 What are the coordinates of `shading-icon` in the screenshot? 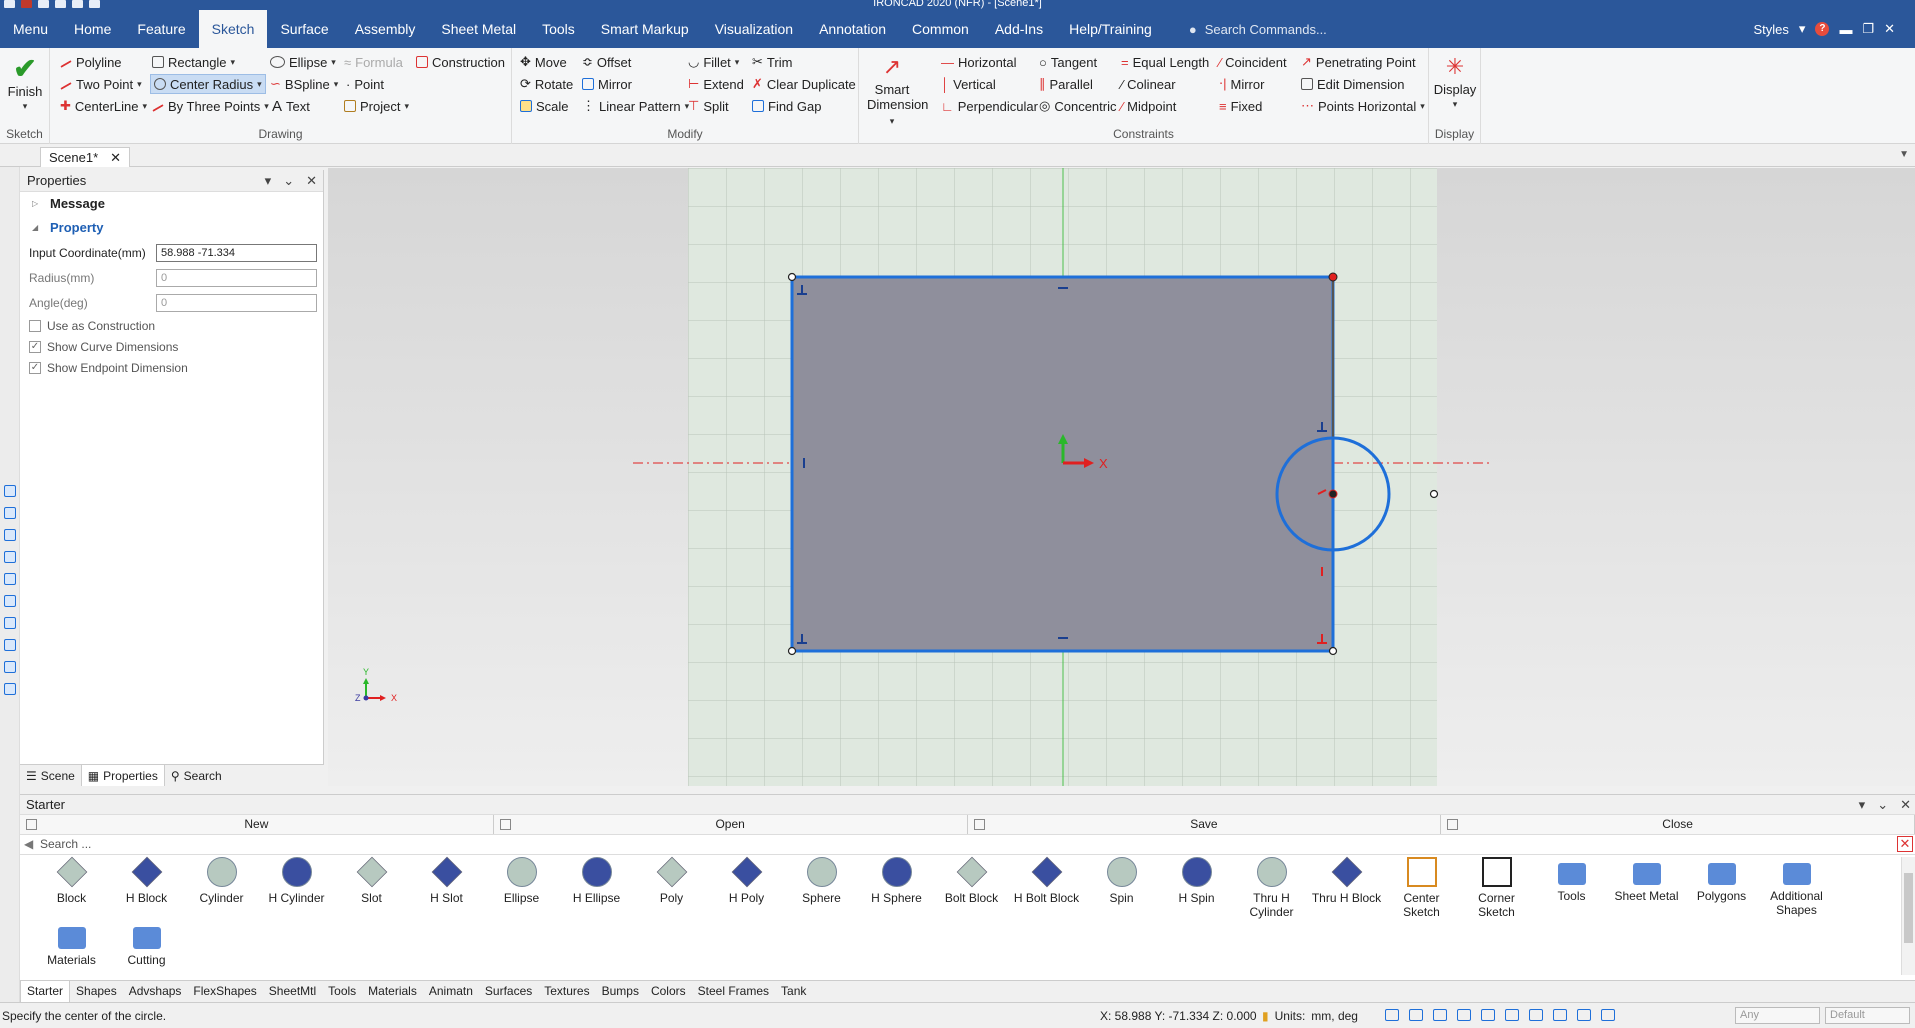 It's located at (1584, 1015).